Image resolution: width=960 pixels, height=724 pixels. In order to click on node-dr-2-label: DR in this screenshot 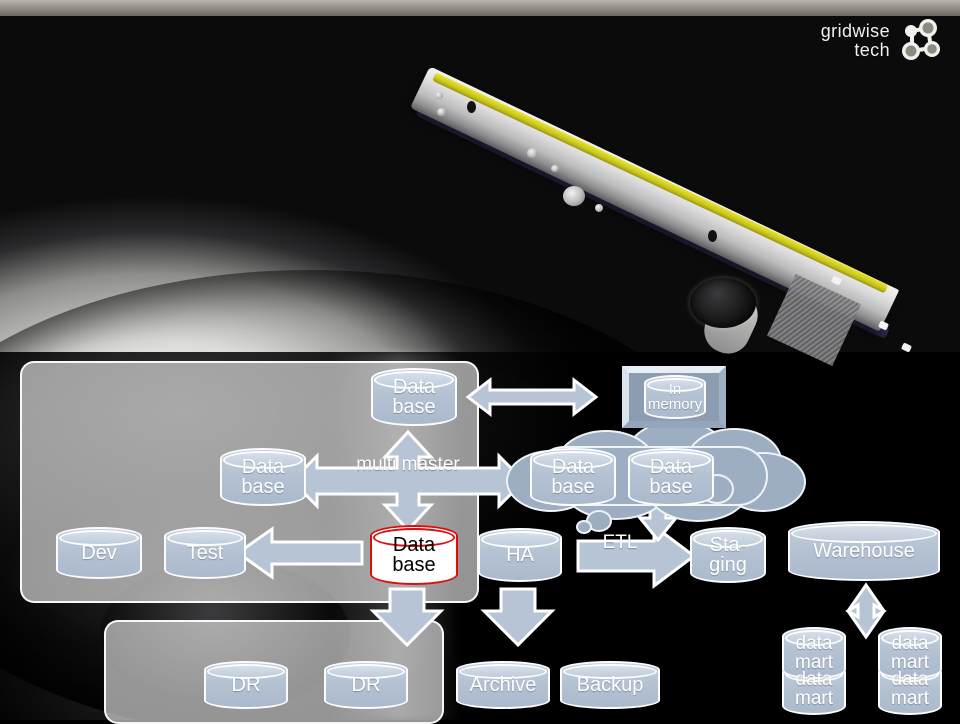, I will do `click(366, 685)`.